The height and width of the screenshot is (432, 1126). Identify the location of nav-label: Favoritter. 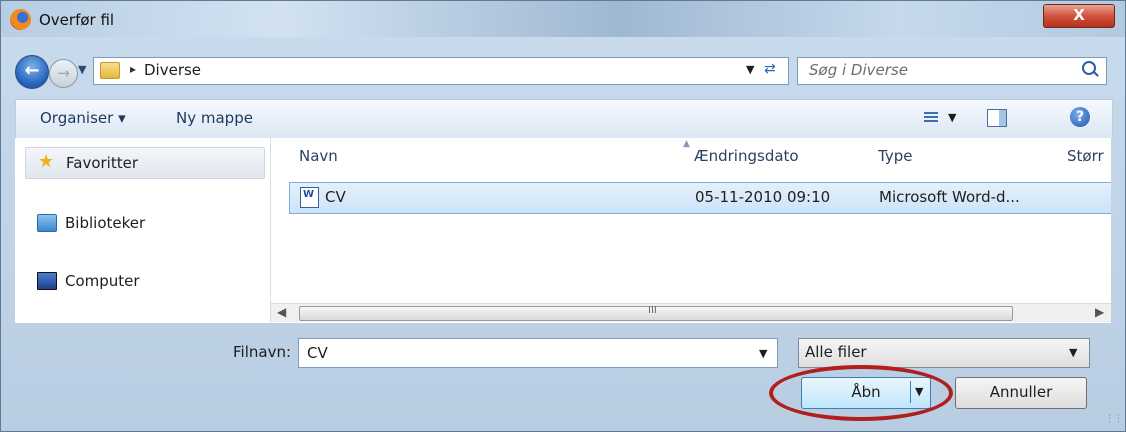
(102, 163).